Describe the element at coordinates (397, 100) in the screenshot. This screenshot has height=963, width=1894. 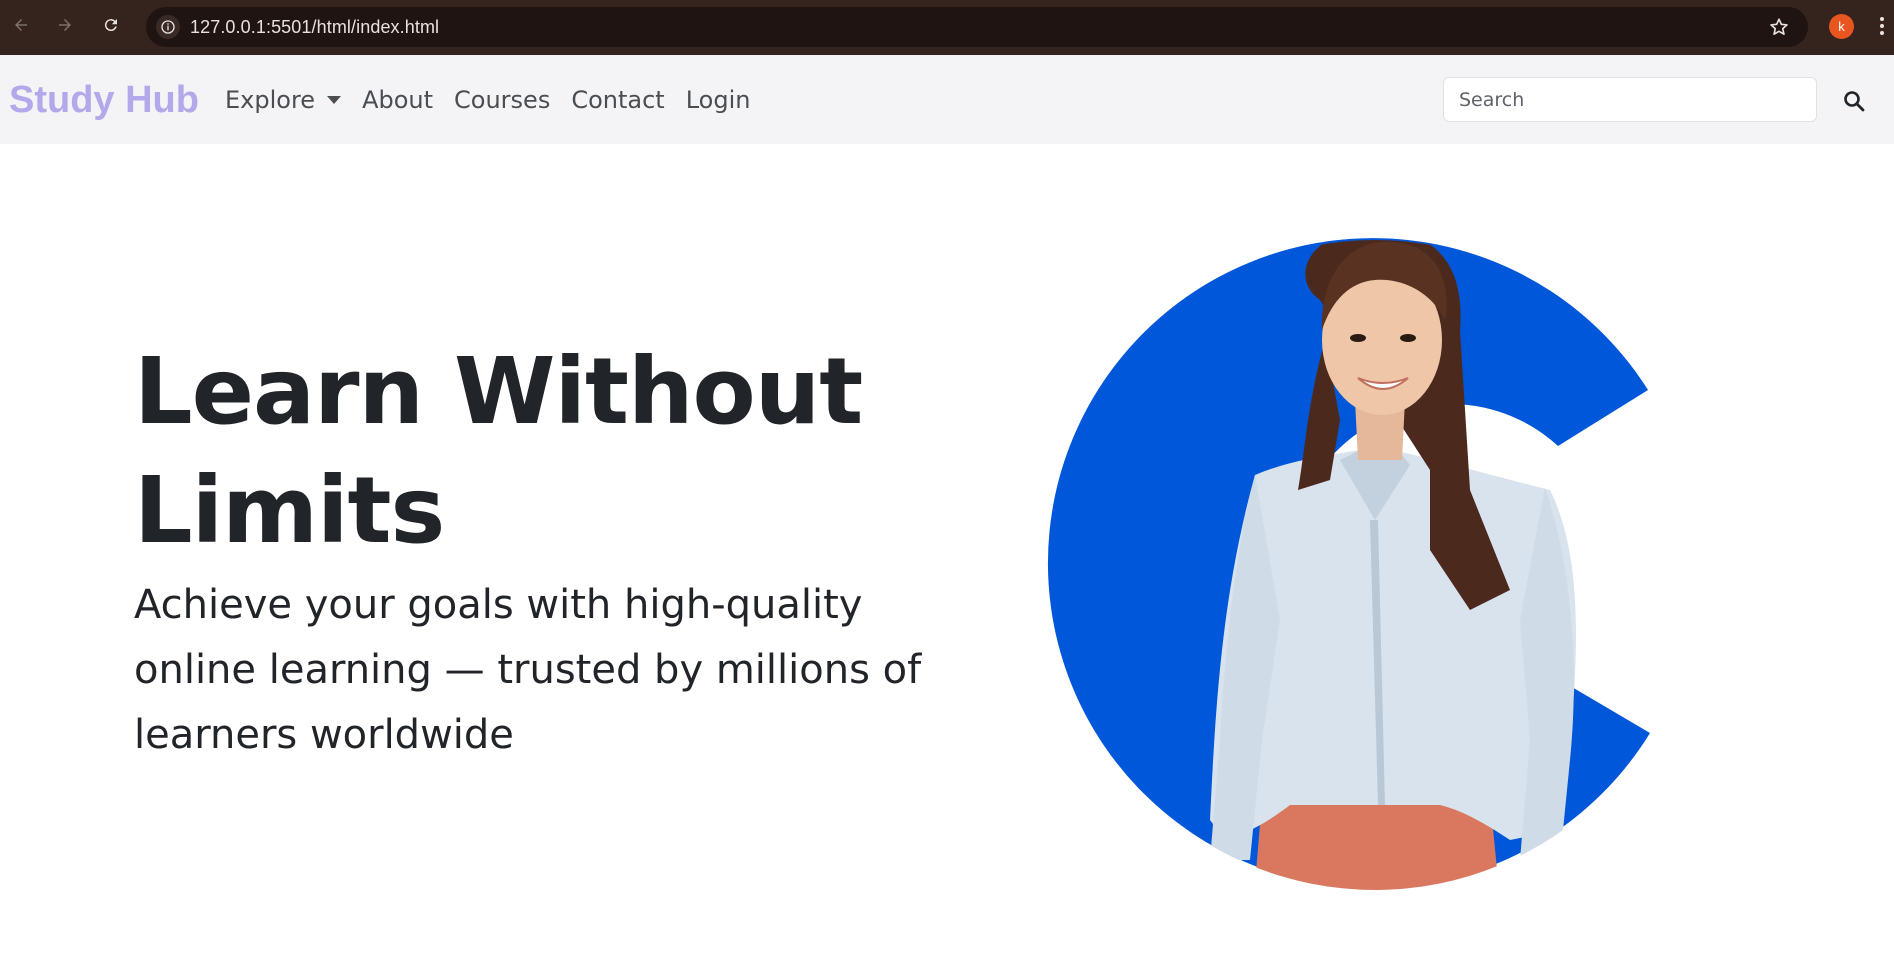
I see `nav-link-about: About` at that location.